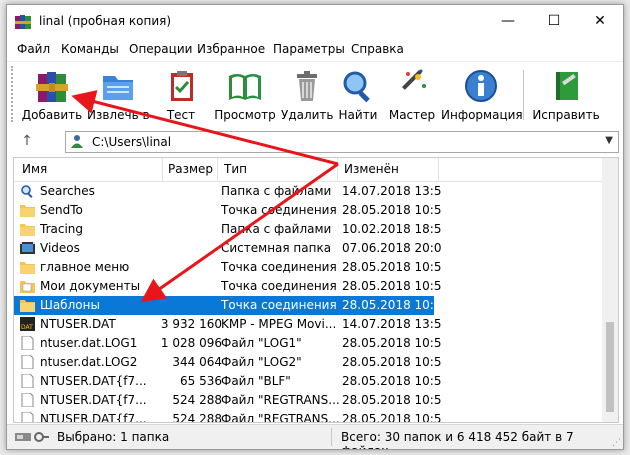  What do you see at coordinates (34, 169) in the screenshot?
I see `column-name: Имя` at bounding box center [34, 169].